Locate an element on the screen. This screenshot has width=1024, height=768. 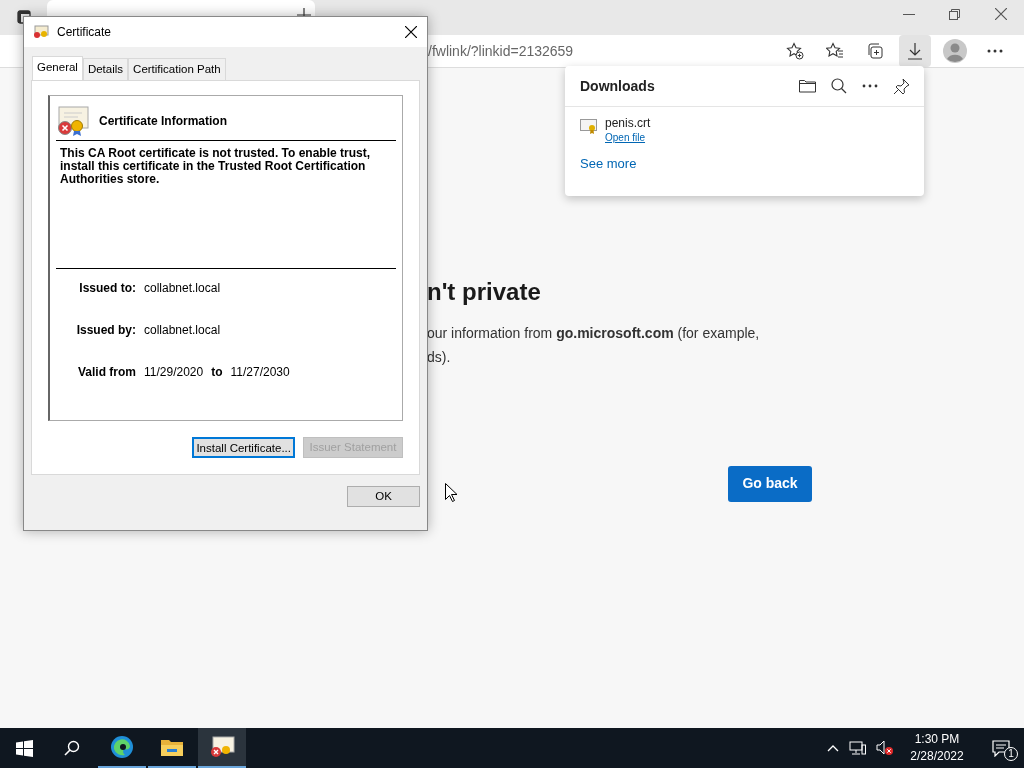
field-value: 11/29/2020 is located at coordinates (174, 373).